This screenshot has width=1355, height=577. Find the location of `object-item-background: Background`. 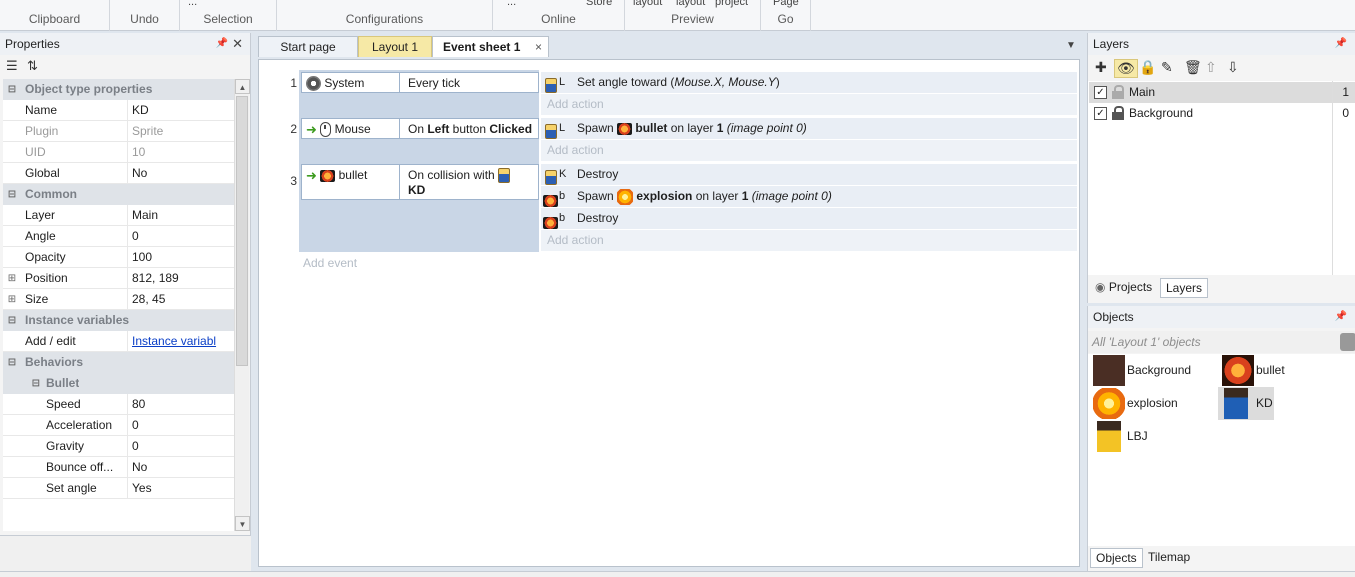

object-item-background: Background is located at coordinates (1151, 370).